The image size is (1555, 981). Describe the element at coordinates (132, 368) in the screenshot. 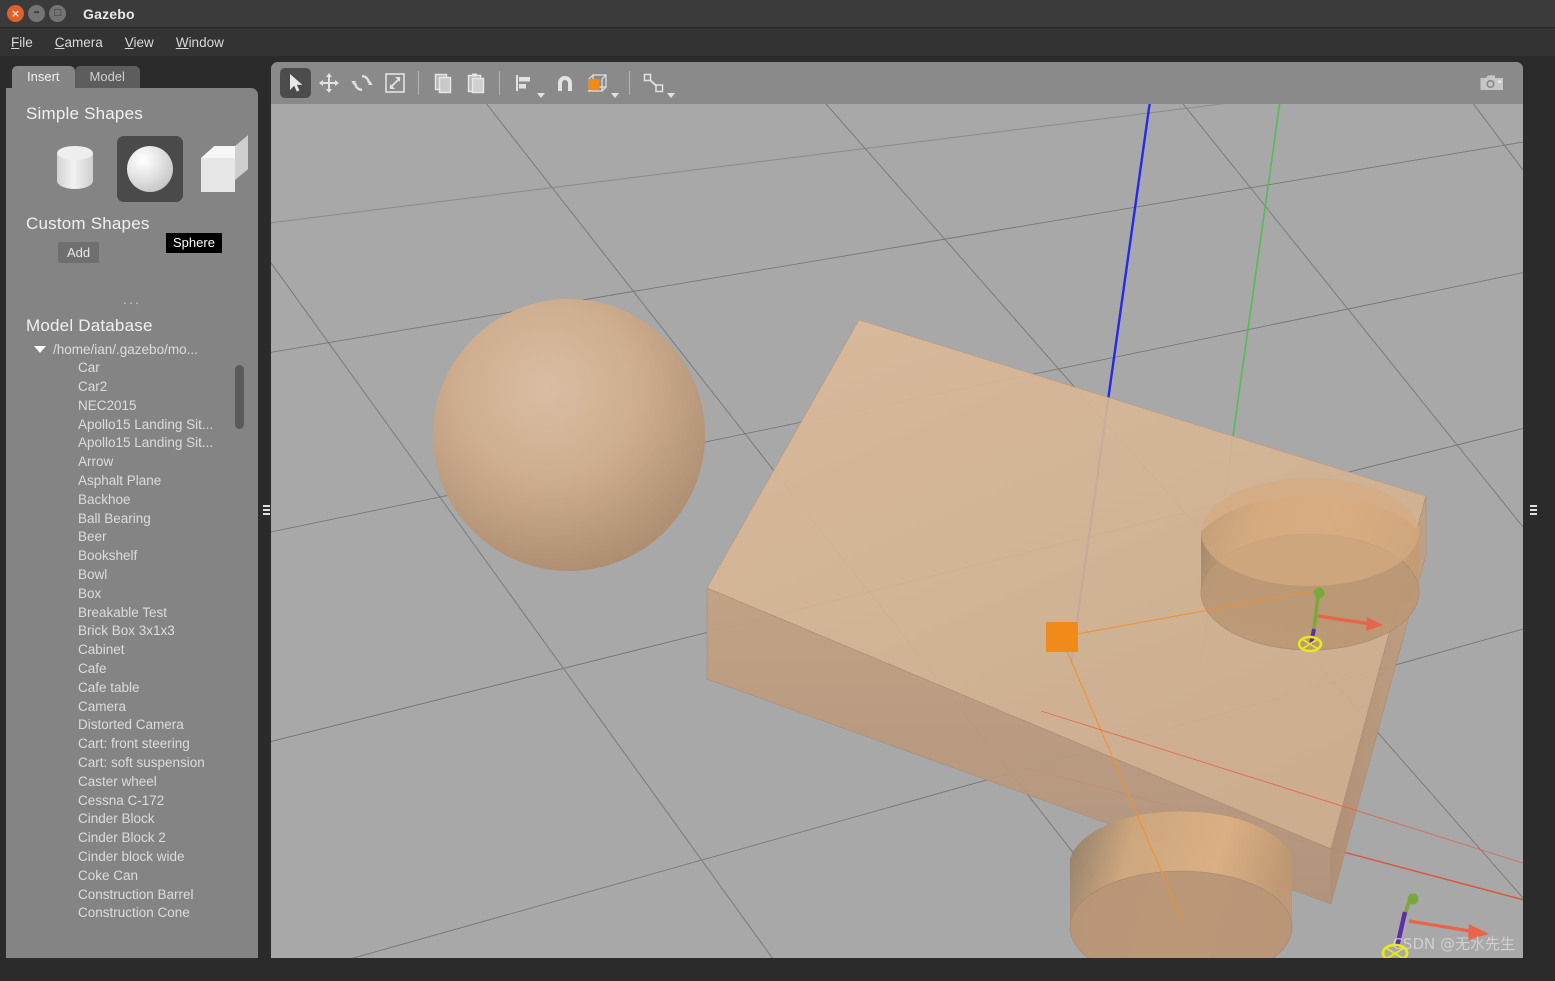

I see `model-list-item: Car` at that location.